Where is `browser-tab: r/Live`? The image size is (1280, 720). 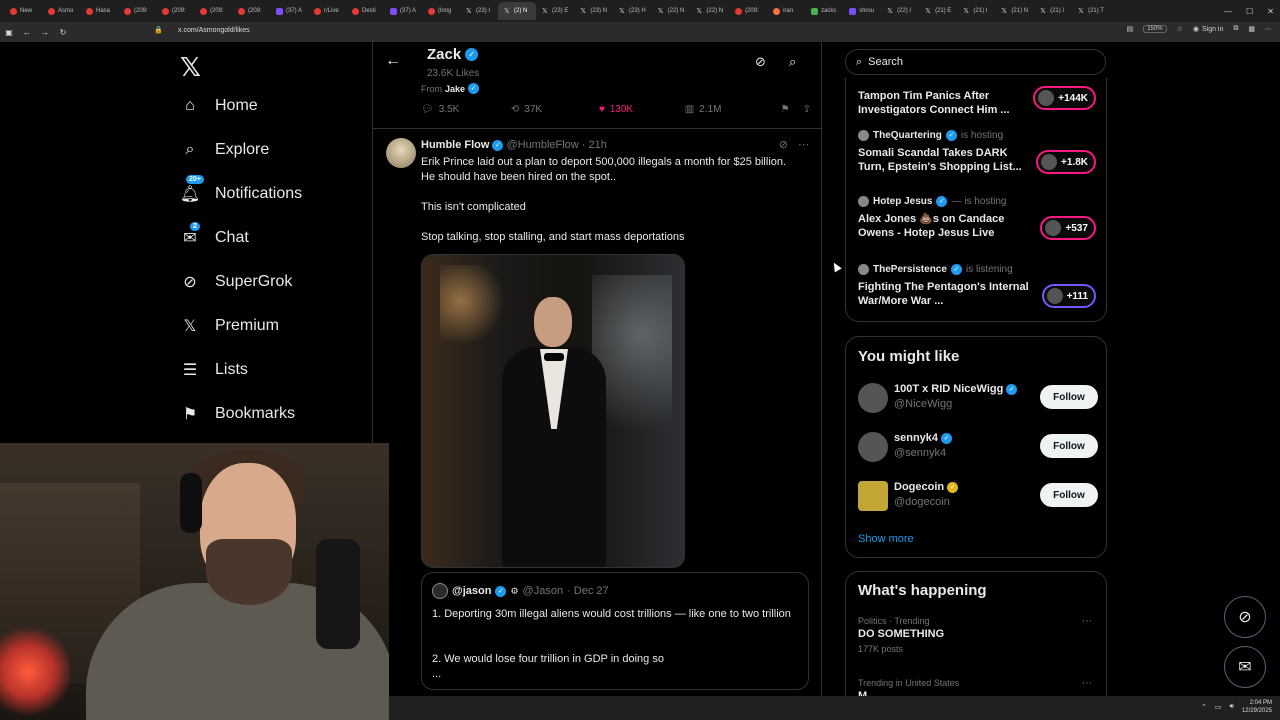
browser-tab: r/Live is located at coordinates (327, 11).